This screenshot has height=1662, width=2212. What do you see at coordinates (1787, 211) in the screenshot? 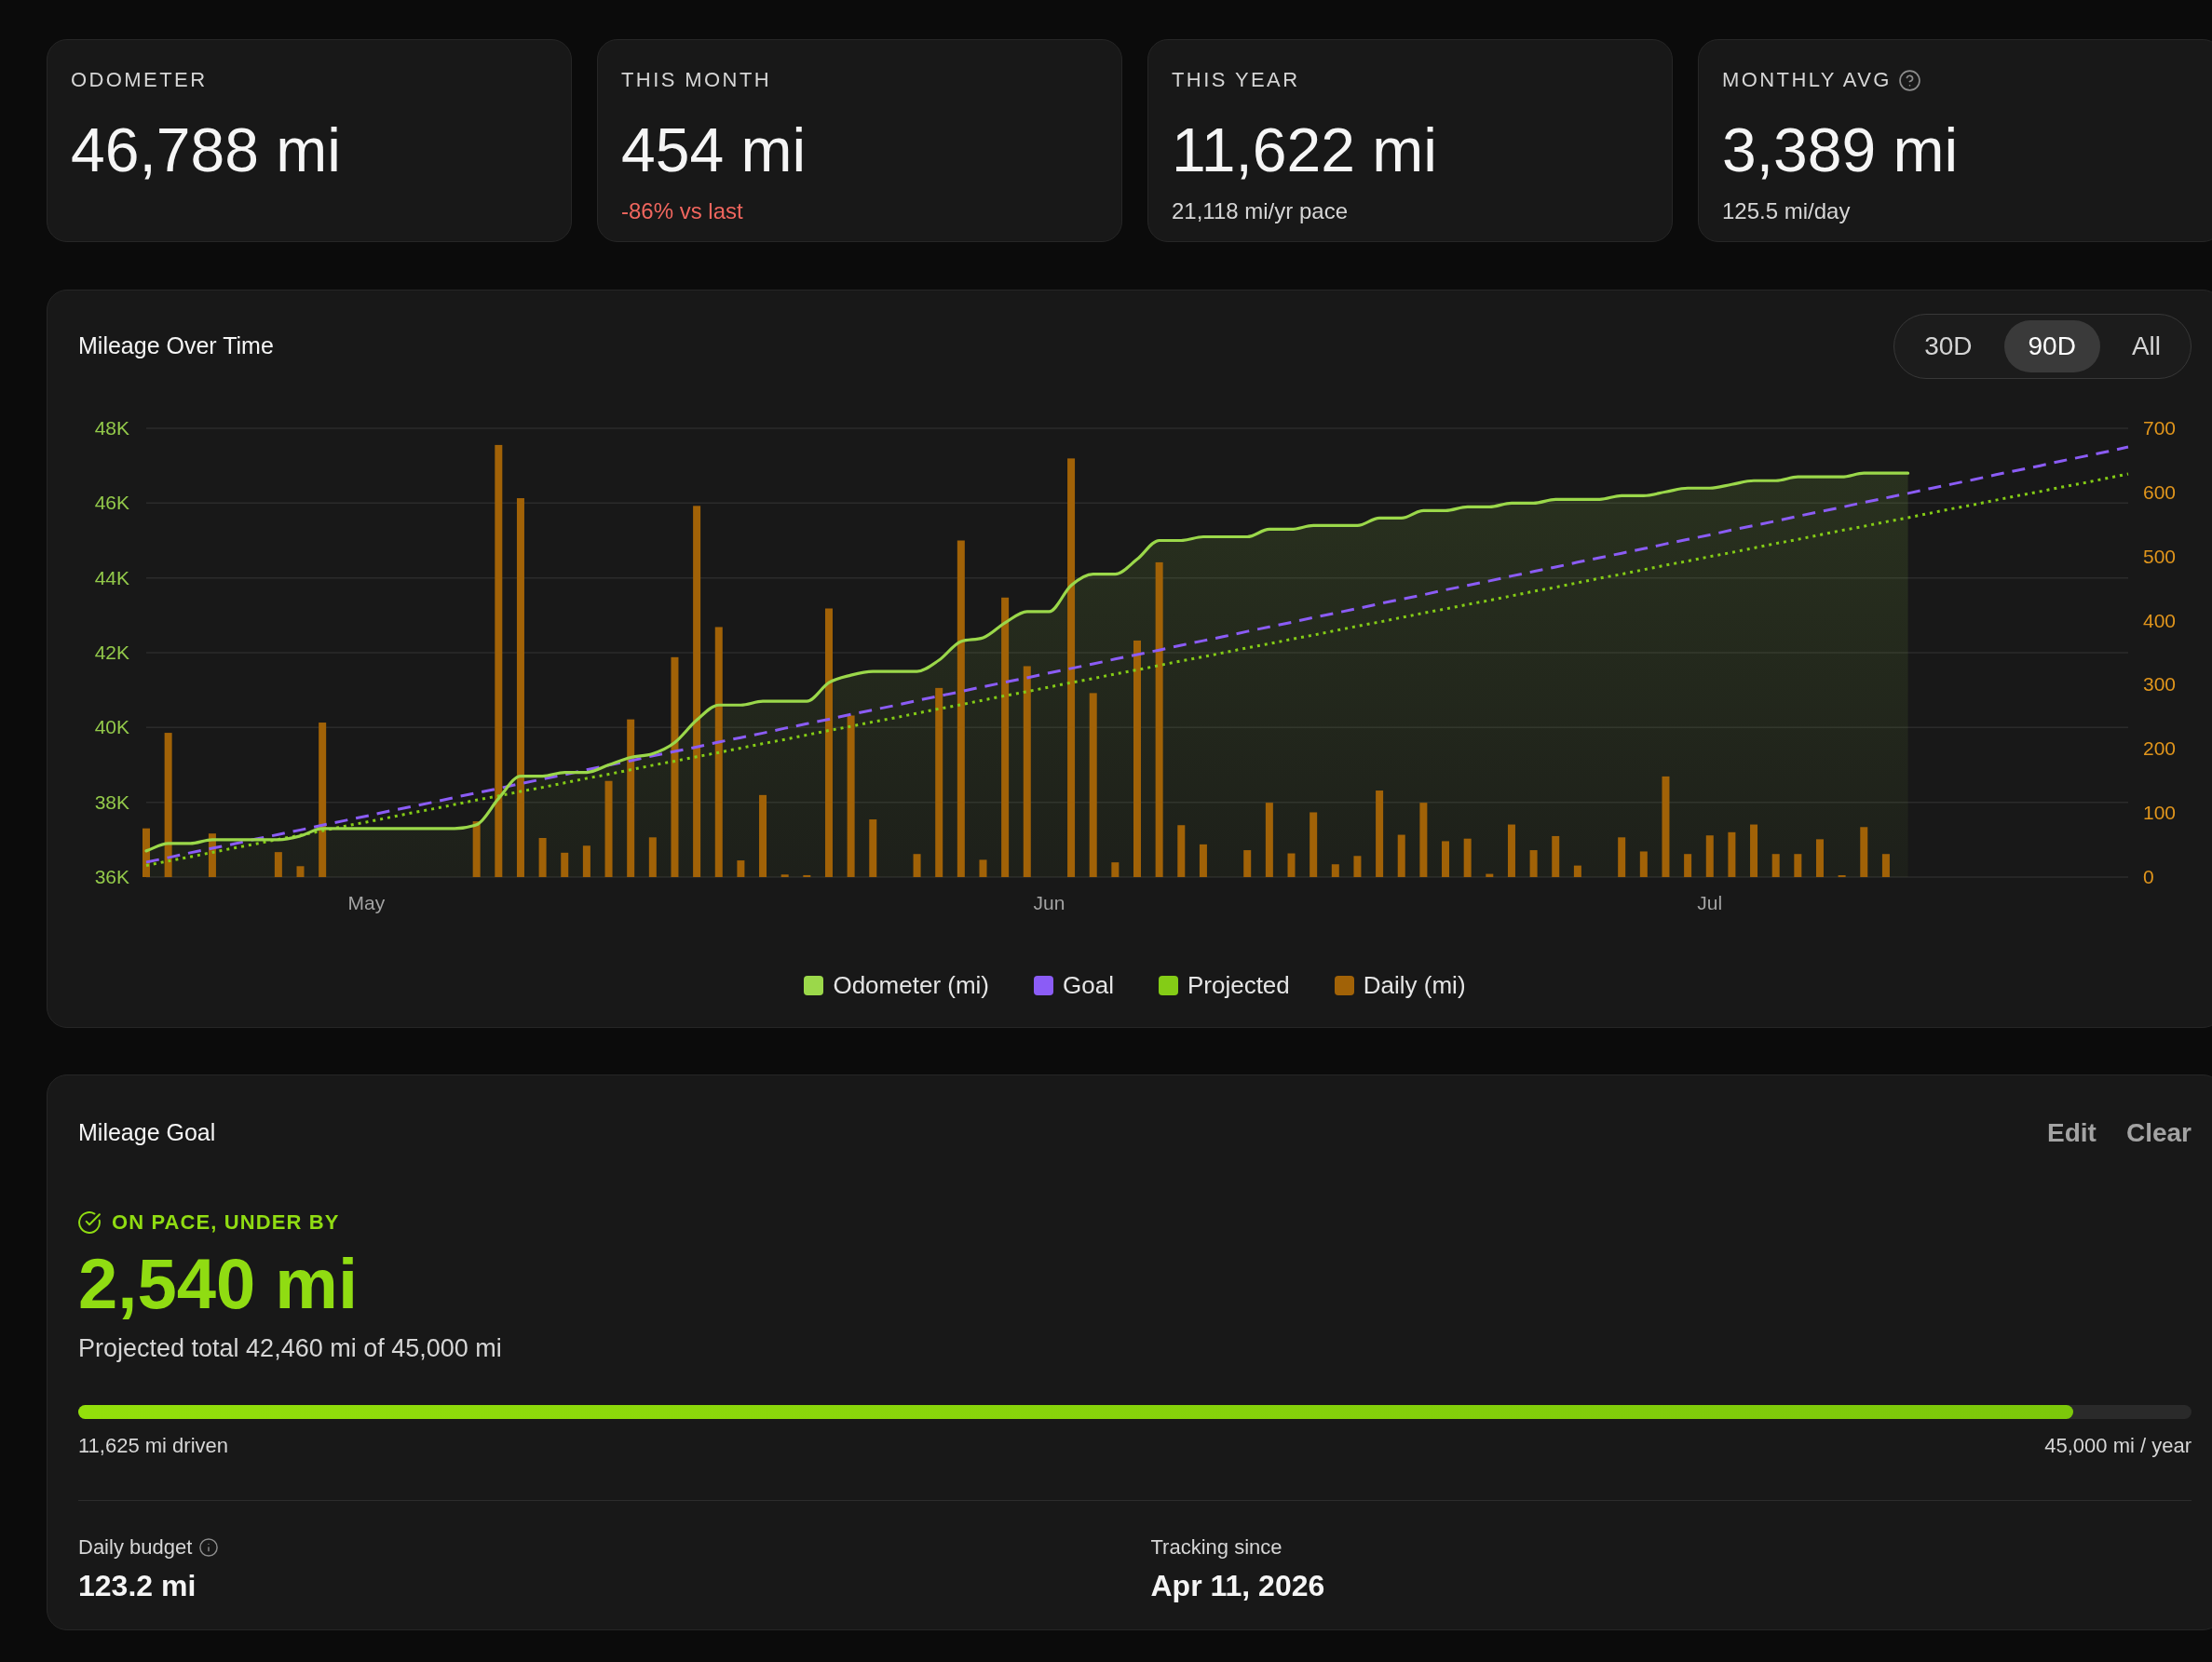
I see `stat-subtext: 125.5 mi/day` at bounding box center [1787, 211].